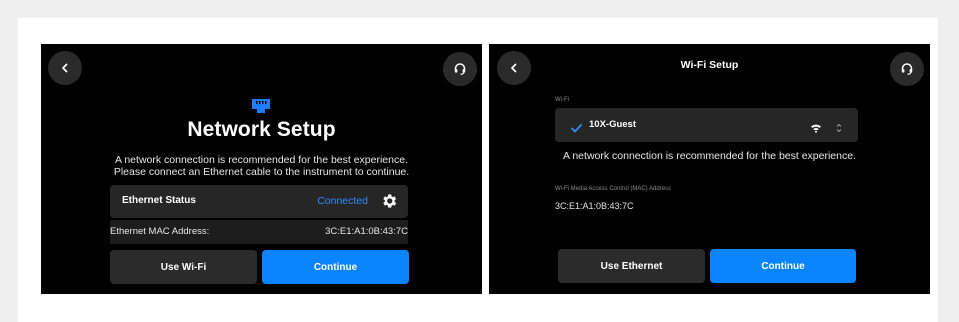 The image size is (959, 322). Describe the element at coordinates (562, 100) in the screenshot. I see `wifi-section-label: Wi-Fi` at that location.